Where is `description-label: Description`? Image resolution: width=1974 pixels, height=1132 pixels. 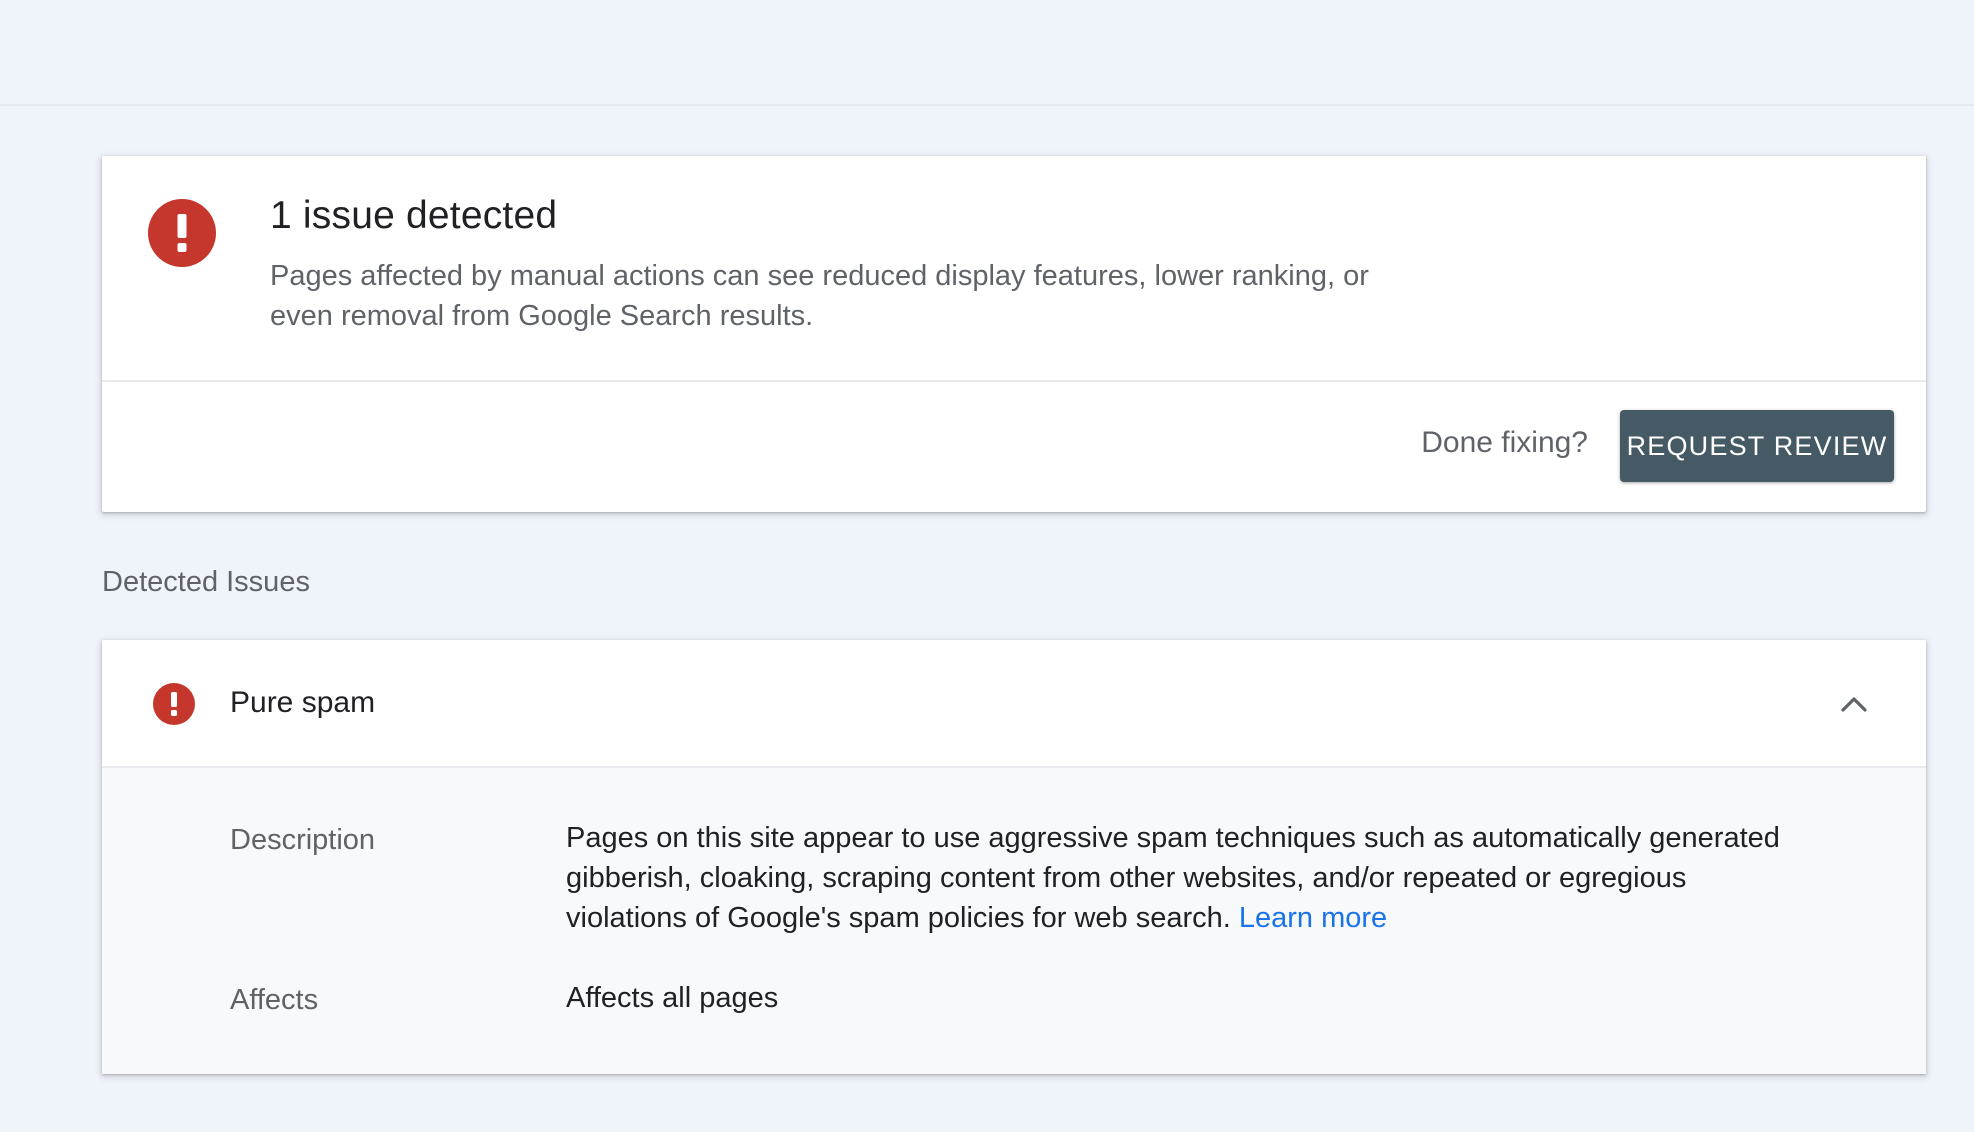 description-label: Description is located at coordinates (303, 840).